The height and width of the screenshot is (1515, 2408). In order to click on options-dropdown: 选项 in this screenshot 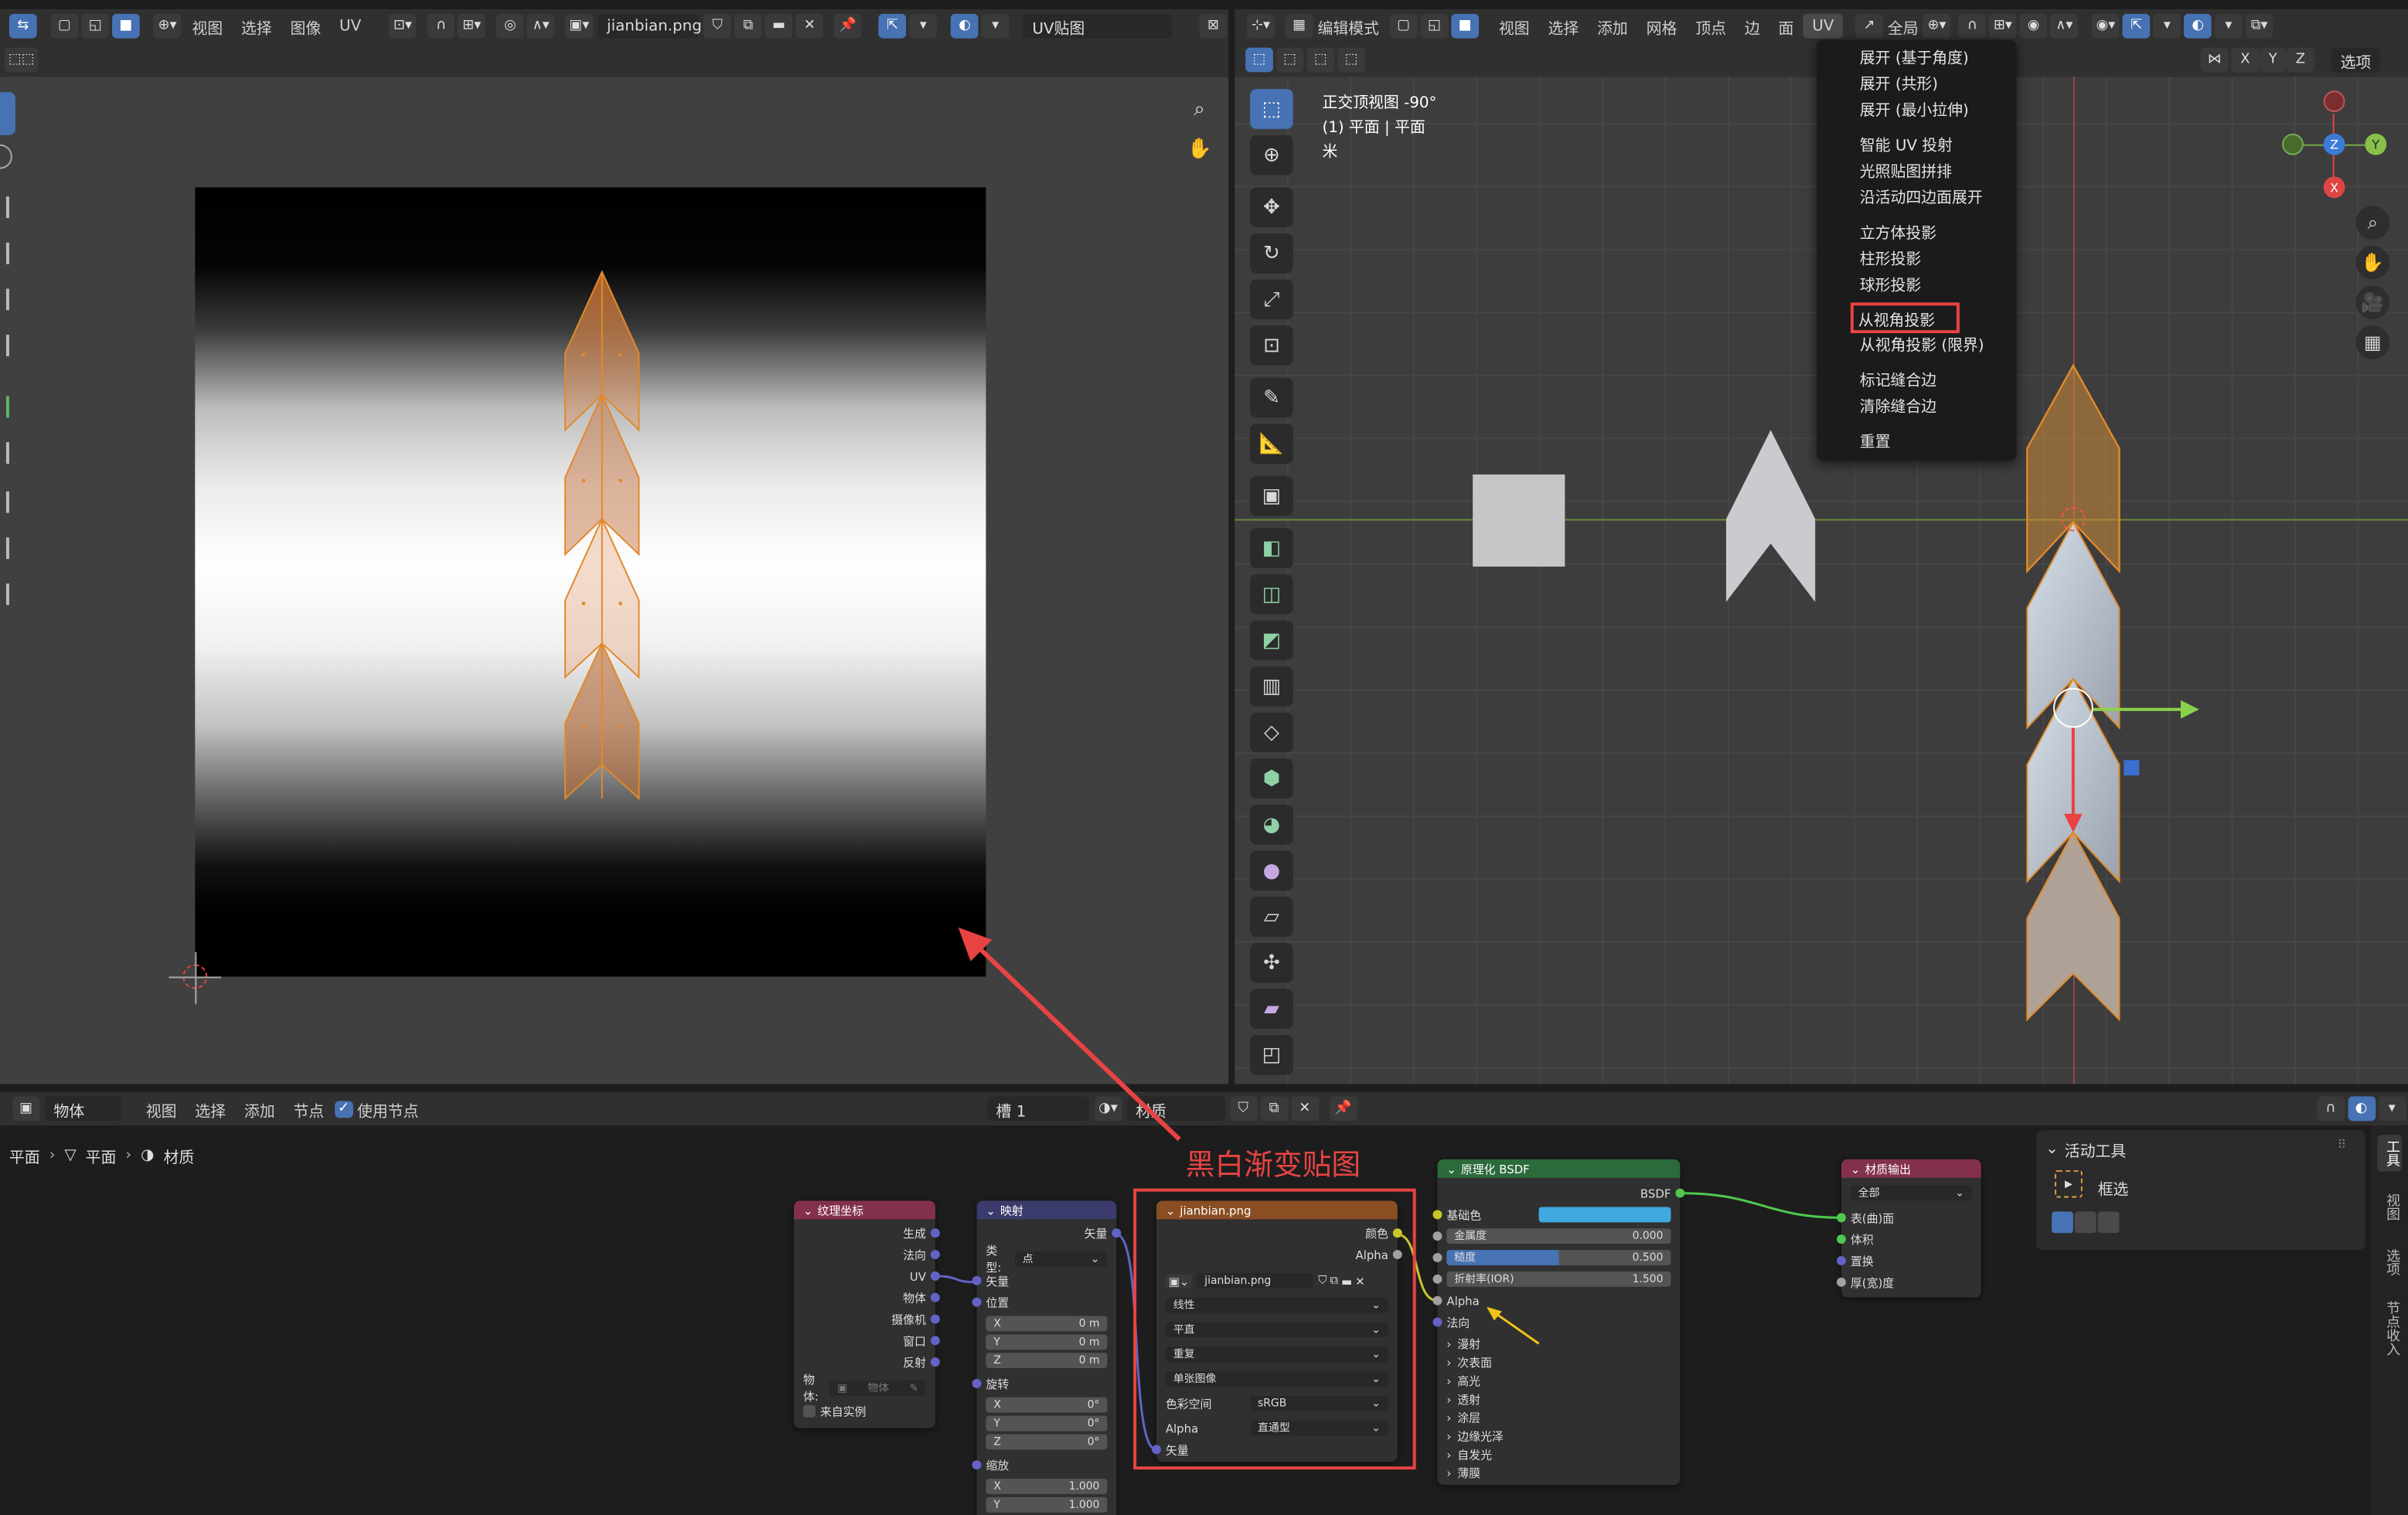, I will do `click(2356, 60)`.